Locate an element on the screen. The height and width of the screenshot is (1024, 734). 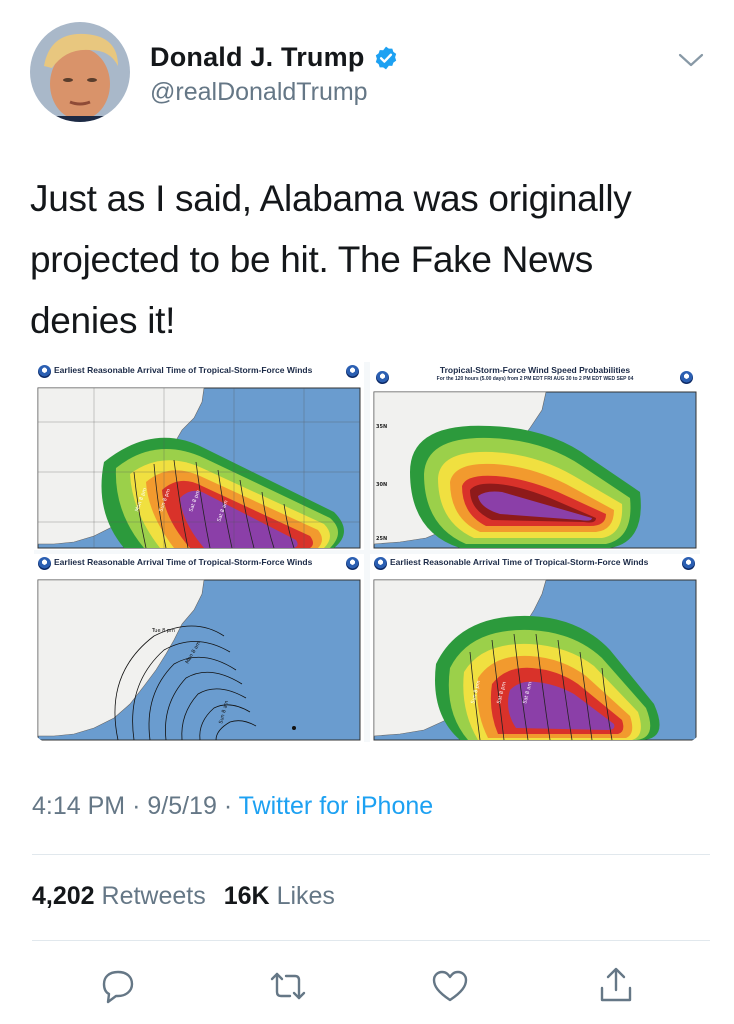
tweet-stats: 4,202 Retweets 16K Likes is located at coordinates (183, 896).